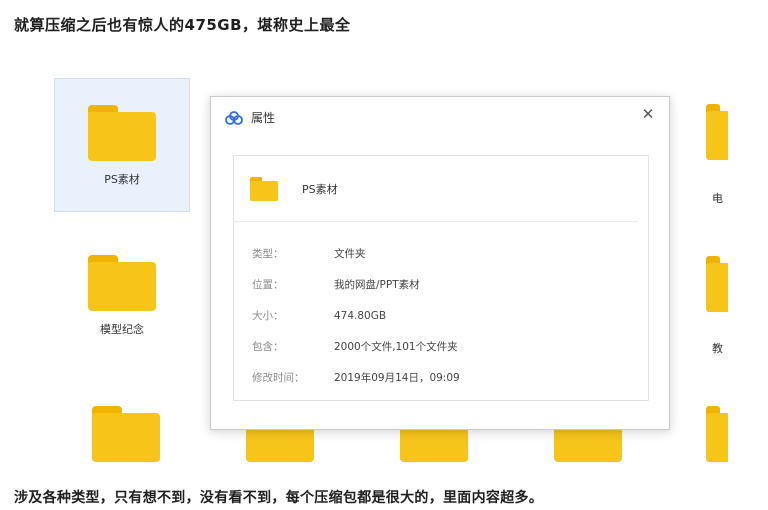  I want to click on property-row: 位置： 我的网盘/PPT素材, so click(441, 284).